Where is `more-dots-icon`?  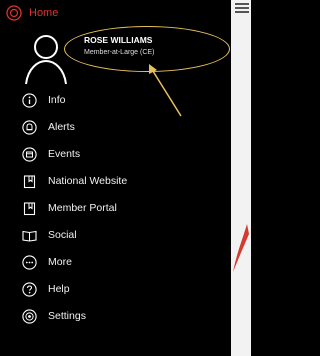
more-dots-icon is located at coordinates (29, 262).